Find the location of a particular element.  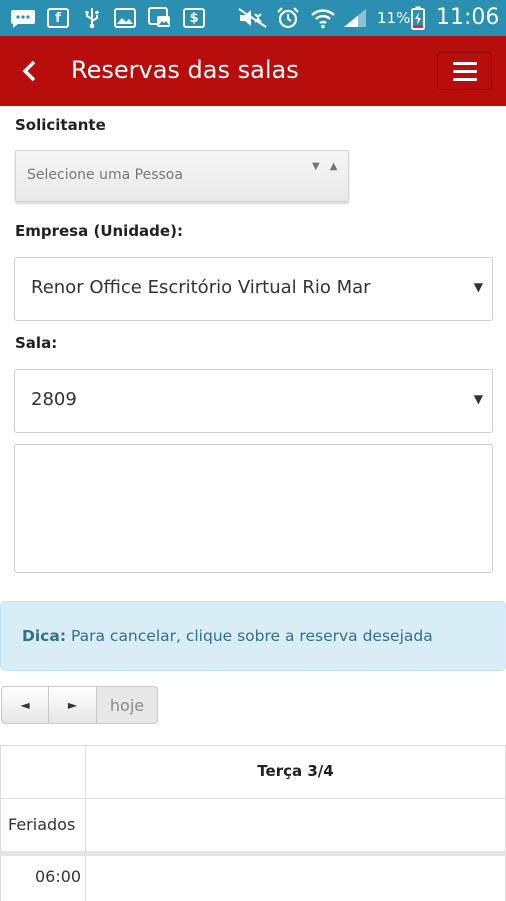

allday-label: Feriados is located at coordinates (42, 824).